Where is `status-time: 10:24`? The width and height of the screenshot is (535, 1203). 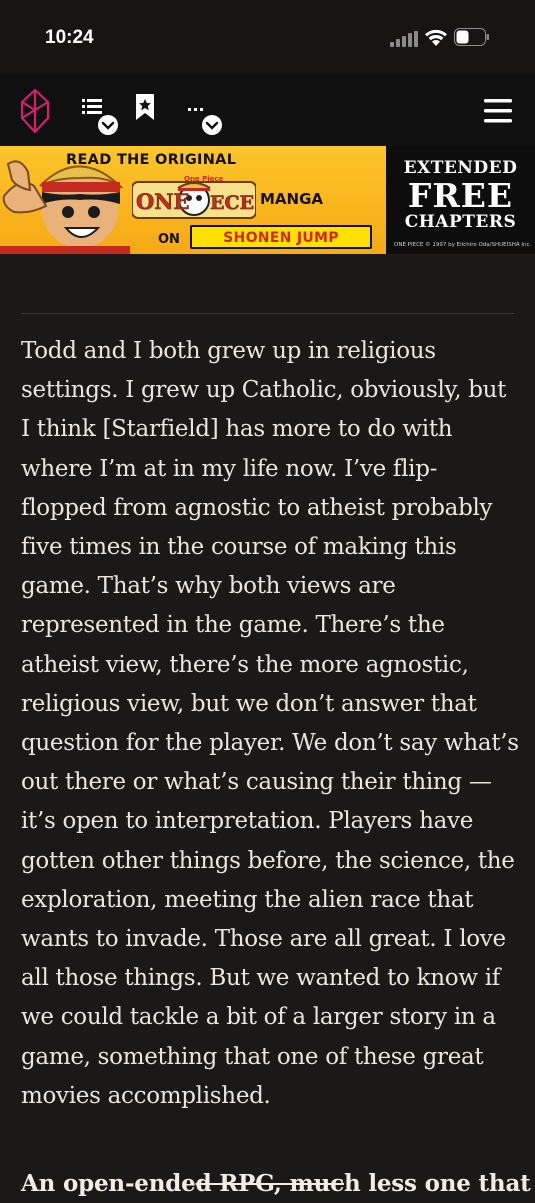 status-time: 10:24 is located at coordinates (69, 37).